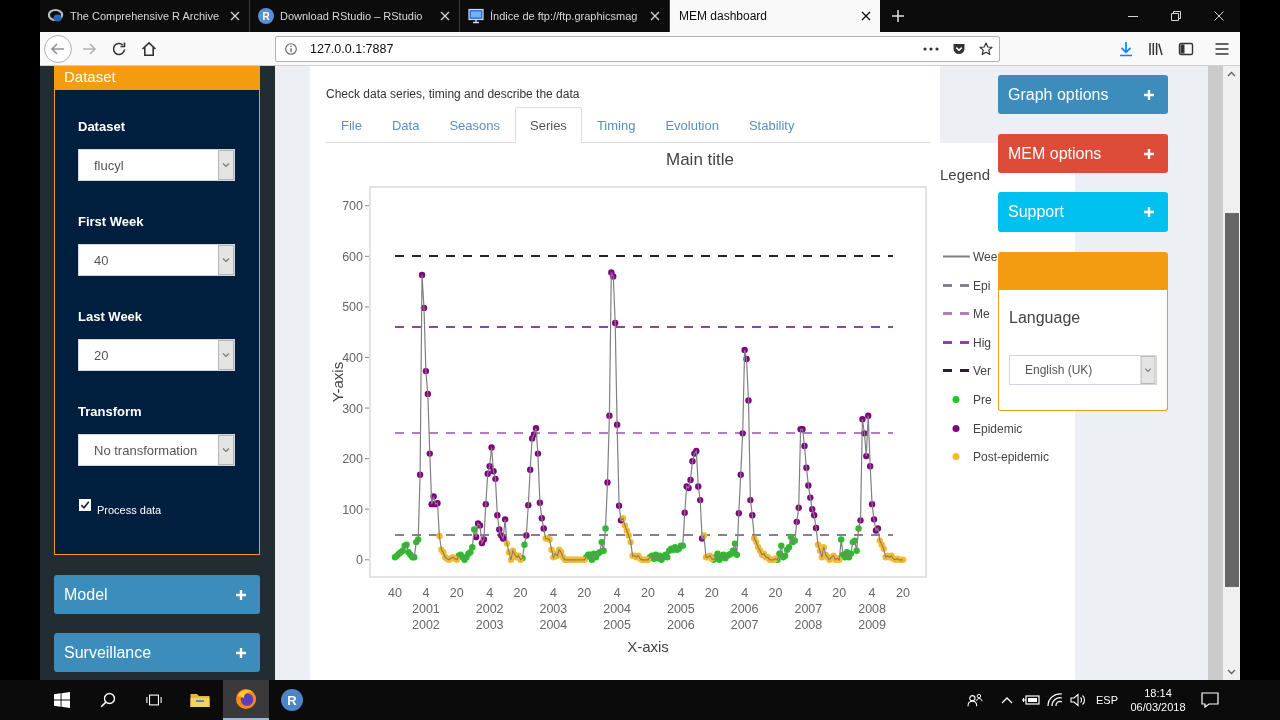  Describe the element at coordinates (352, 459) in the screenshot. I see `y-tick-label: 200` at that location.